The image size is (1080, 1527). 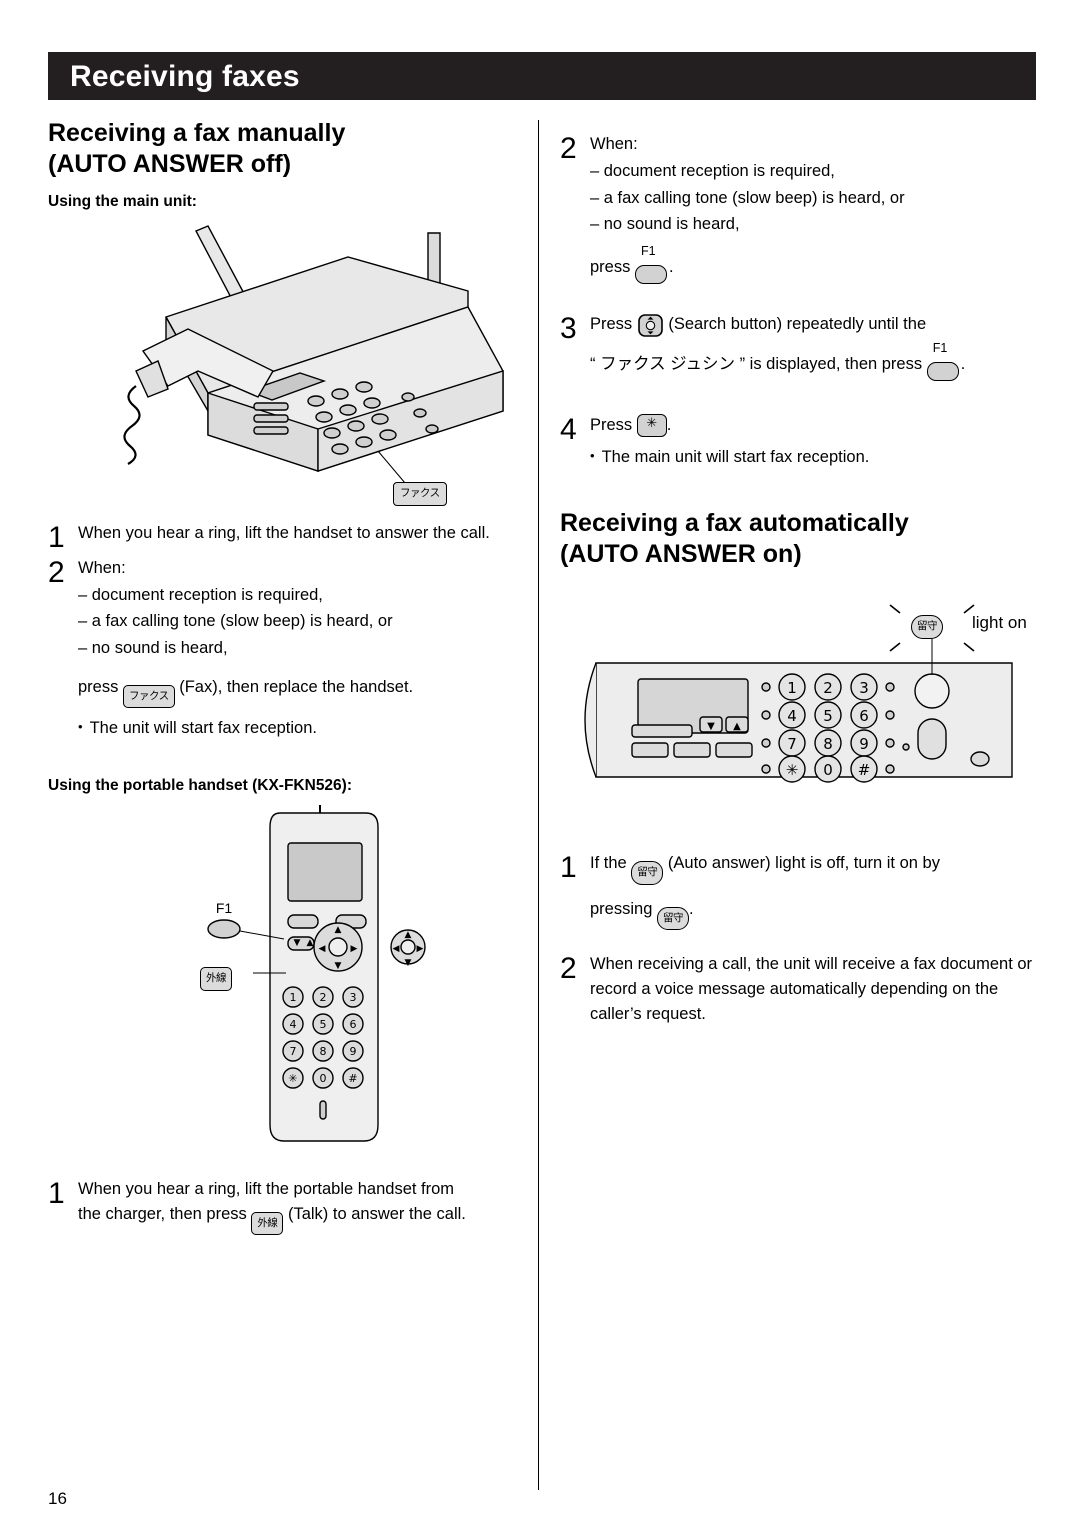 What do you see at coordinates (200, 785) in the screenshot?
I see `subheading-using-portable-handset: Using the portable handset (KX-FKN526):` at bounding box center [200, 785].